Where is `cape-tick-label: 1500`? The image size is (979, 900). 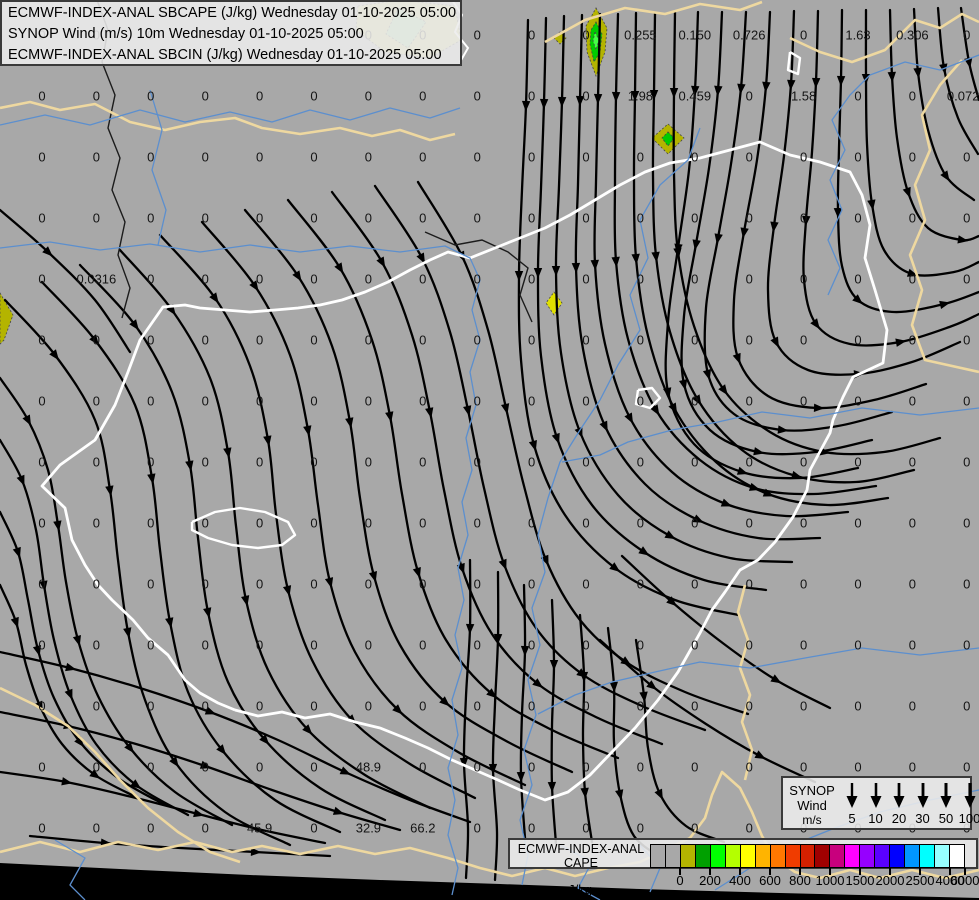 cape-tick-label: 1500 is located at coordinates (860, 880).